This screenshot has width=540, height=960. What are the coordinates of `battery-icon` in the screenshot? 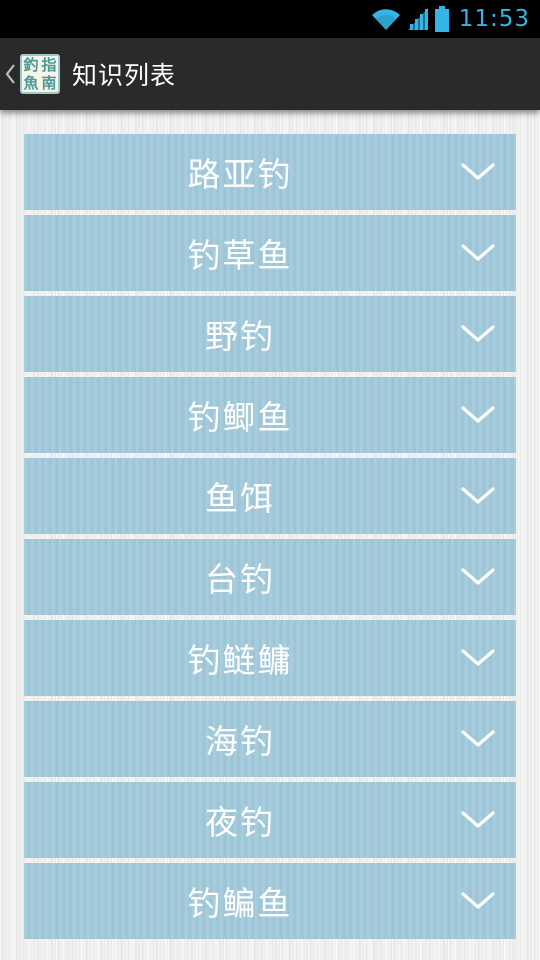 It's located at (441, 19).